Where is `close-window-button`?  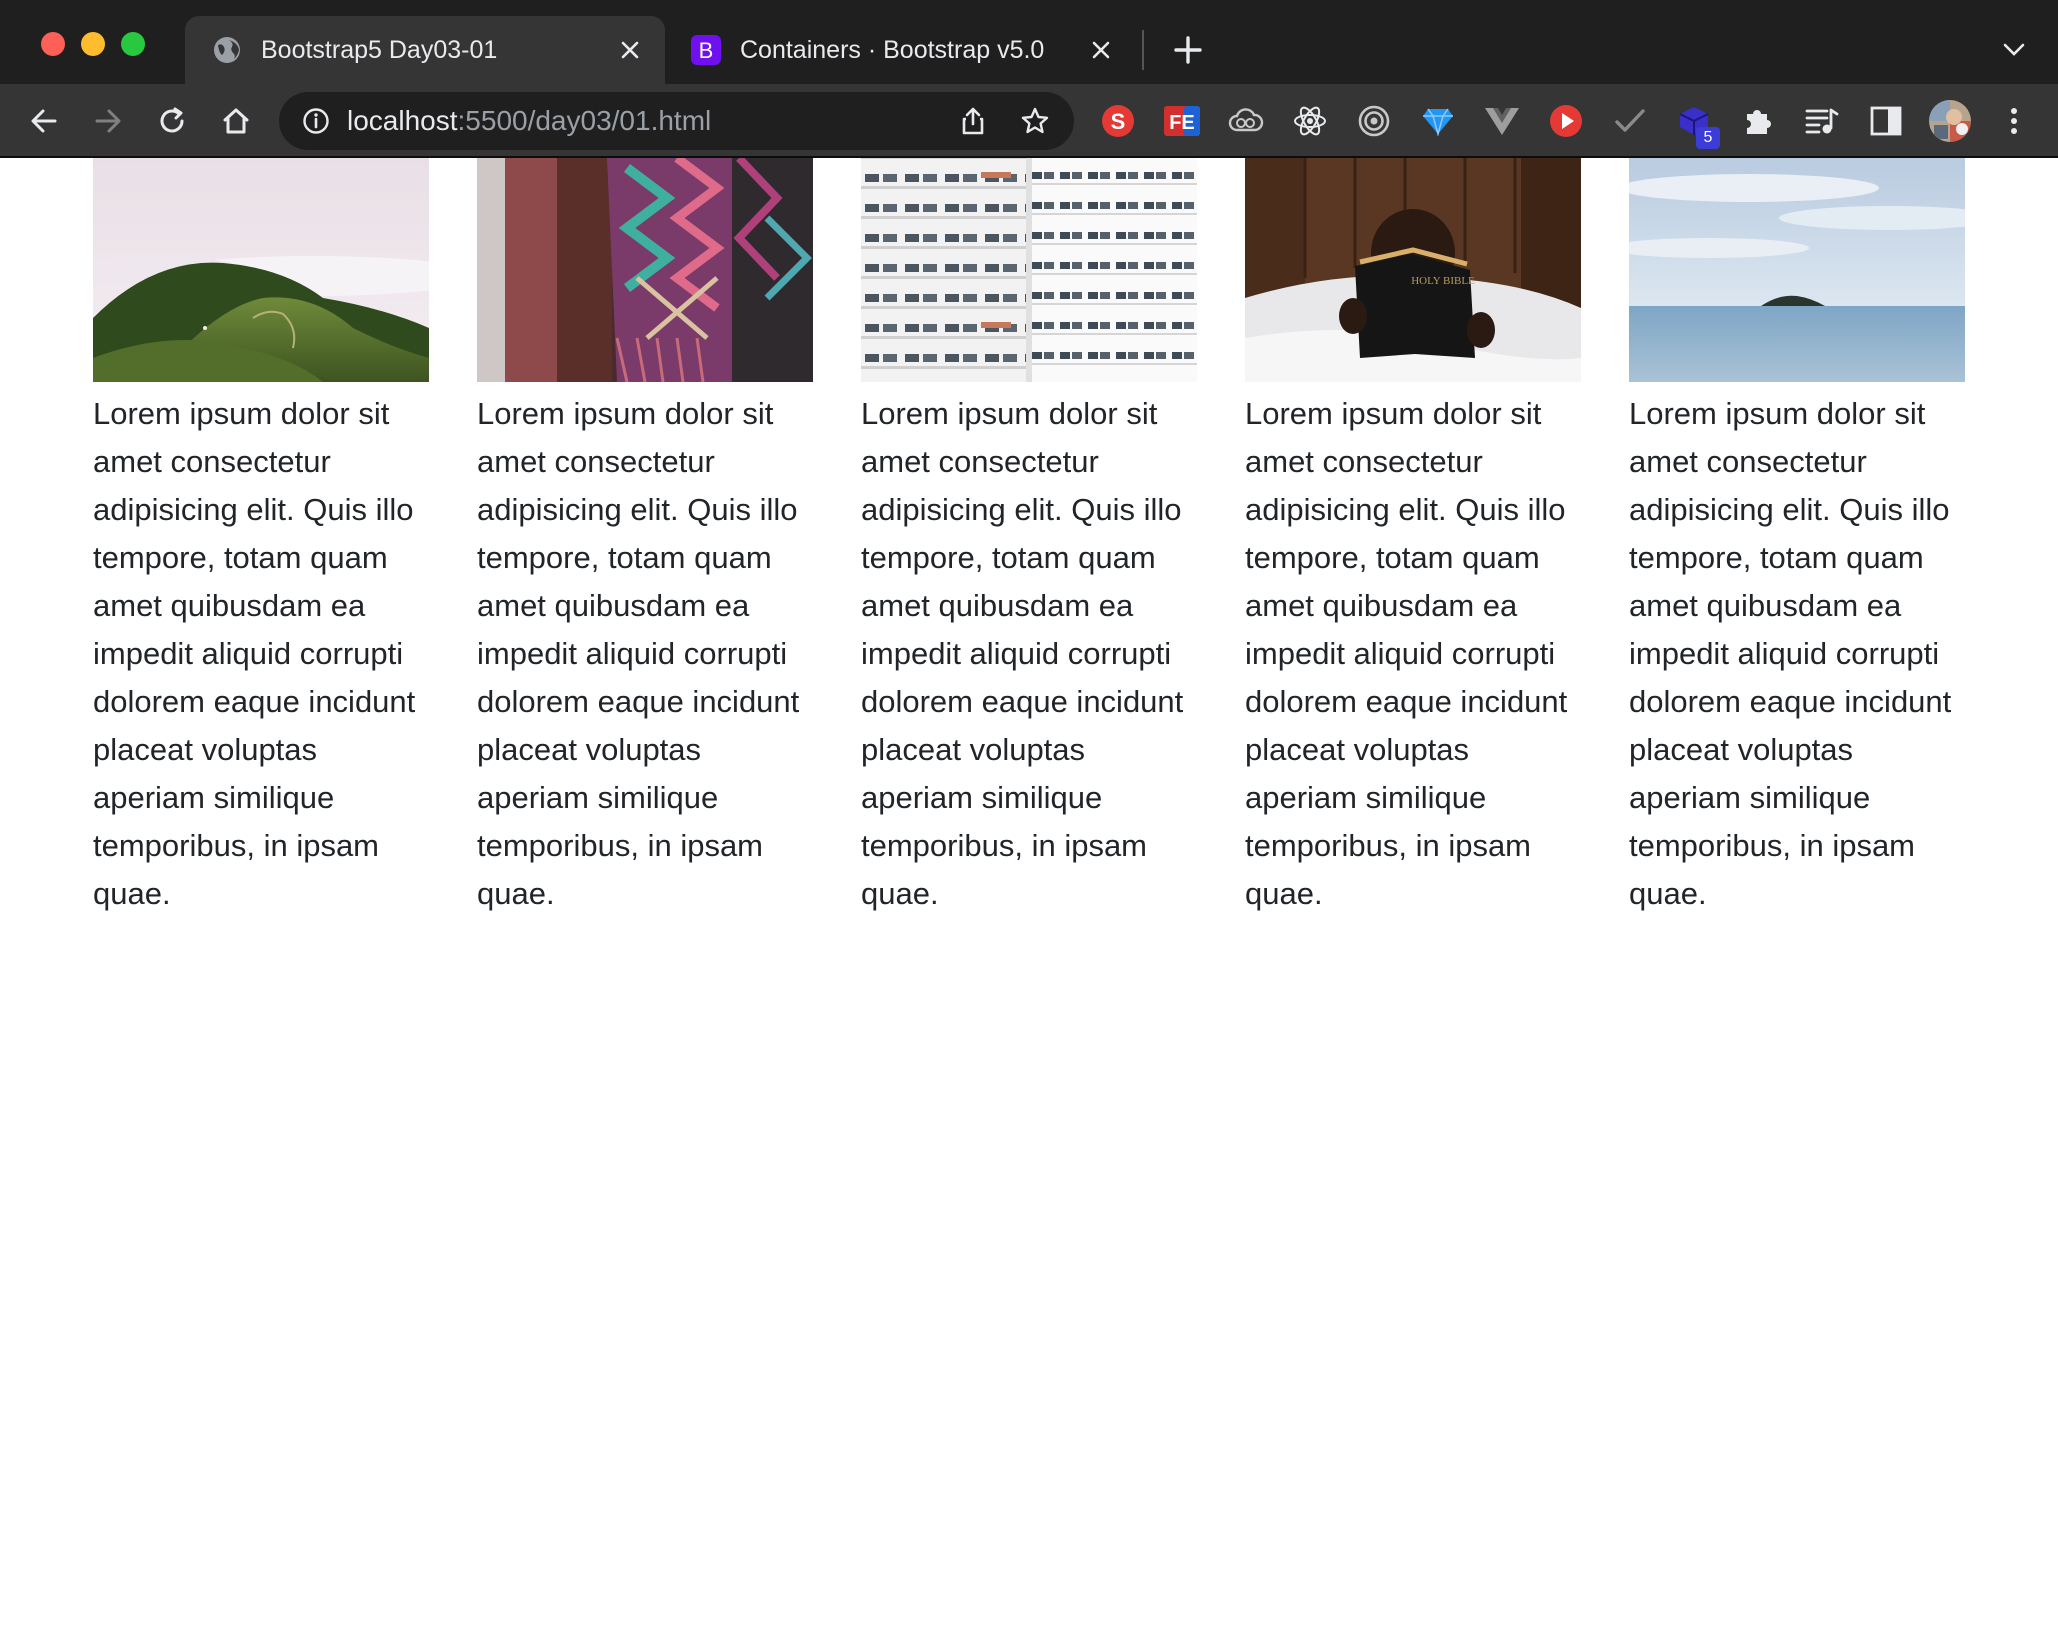
close-window-button is located at coordinates (53, 44).